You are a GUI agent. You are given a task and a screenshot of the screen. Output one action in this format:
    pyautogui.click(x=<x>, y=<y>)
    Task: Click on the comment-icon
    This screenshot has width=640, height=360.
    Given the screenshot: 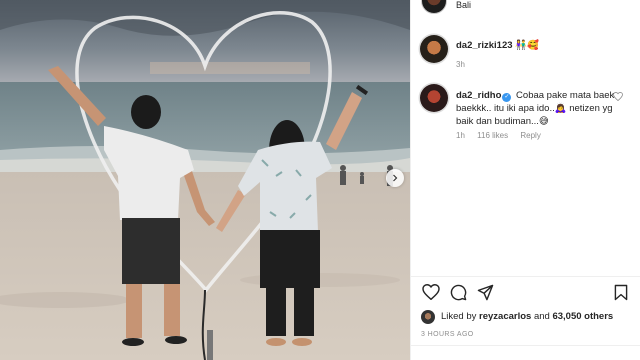 What is the action you would take?
    pyautogui.click(x=458, y=292)
    